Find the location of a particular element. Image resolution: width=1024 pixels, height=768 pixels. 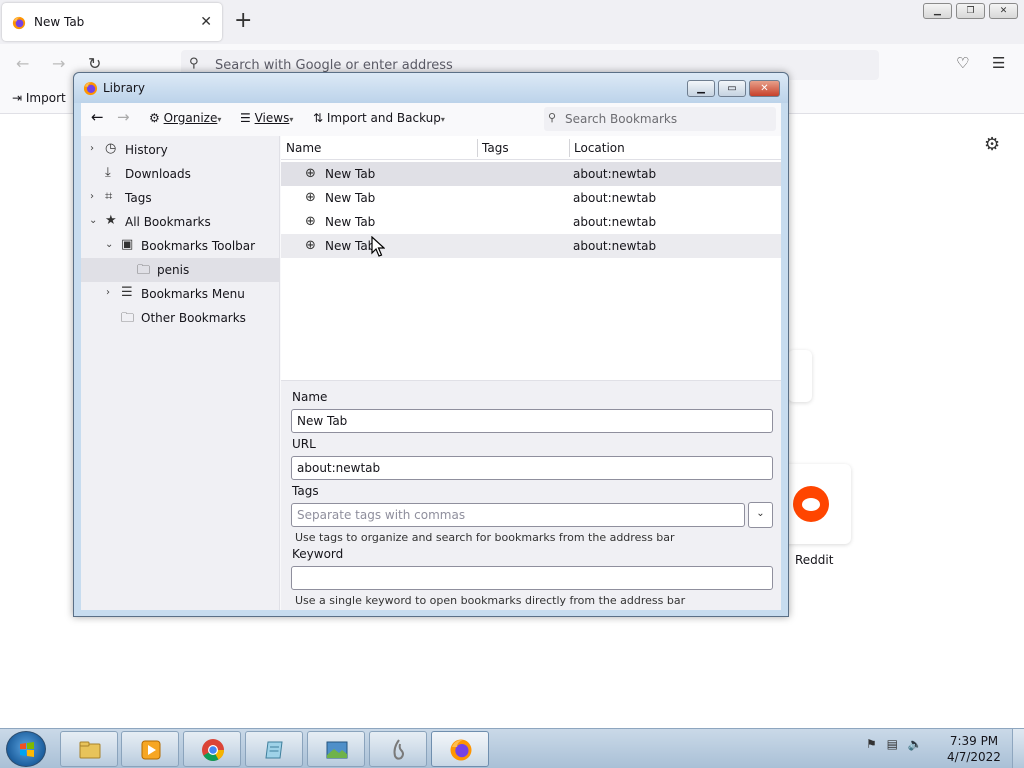

organize-label: Organize is located at coordinates (190, 118).